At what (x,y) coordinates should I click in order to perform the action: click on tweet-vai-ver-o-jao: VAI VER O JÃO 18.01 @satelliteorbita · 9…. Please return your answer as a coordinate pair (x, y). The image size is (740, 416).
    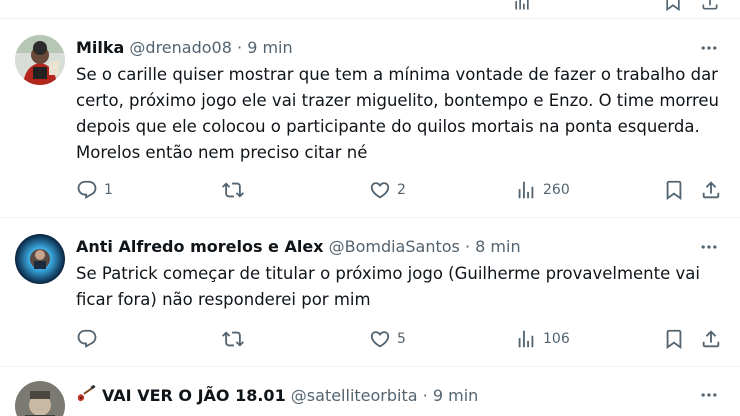
    Looking at the image, I should click on (370, 391).